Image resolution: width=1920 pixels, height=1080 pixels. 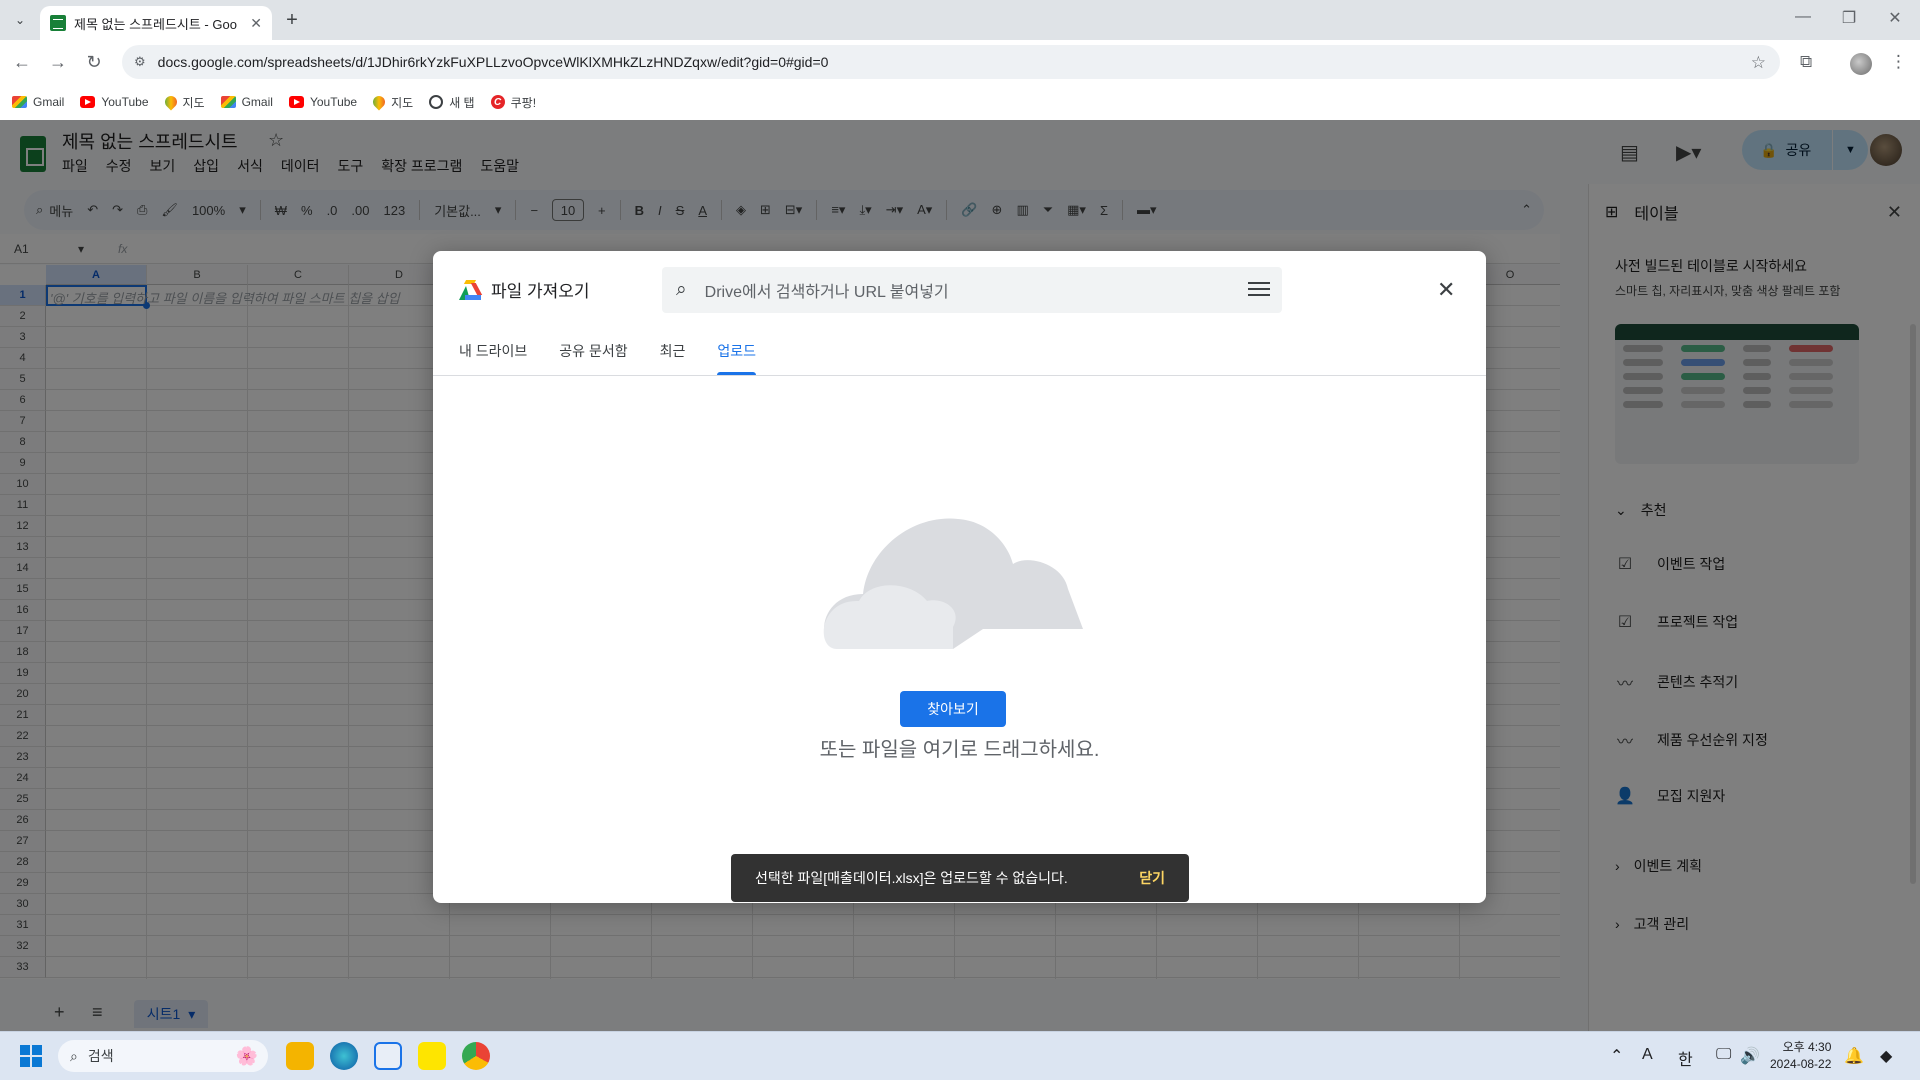 I want to click on snackbar-message: 선택한 파일[매출데이터.xlsx]은 업로드할 수 없습니다., so click(x=911, y=878).